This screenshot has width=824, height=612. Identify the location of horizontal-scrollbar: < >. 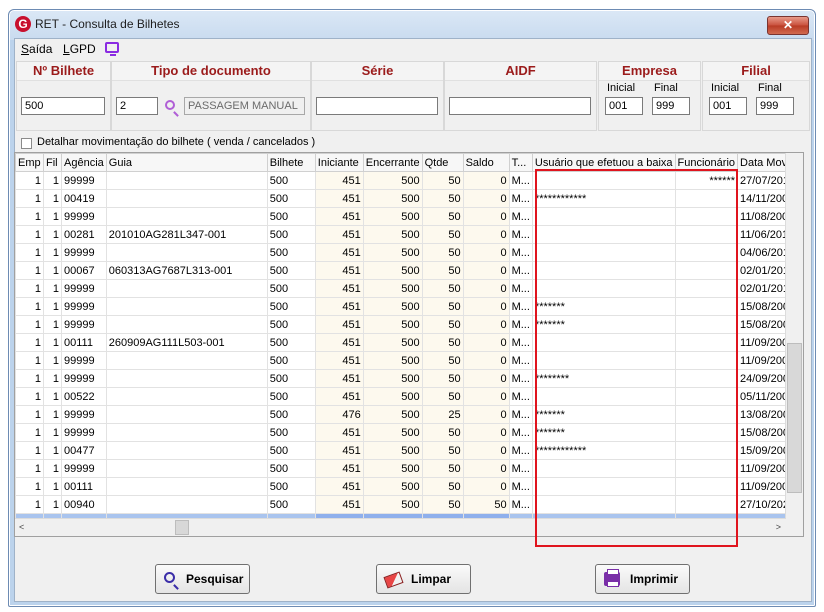
(400, 527).